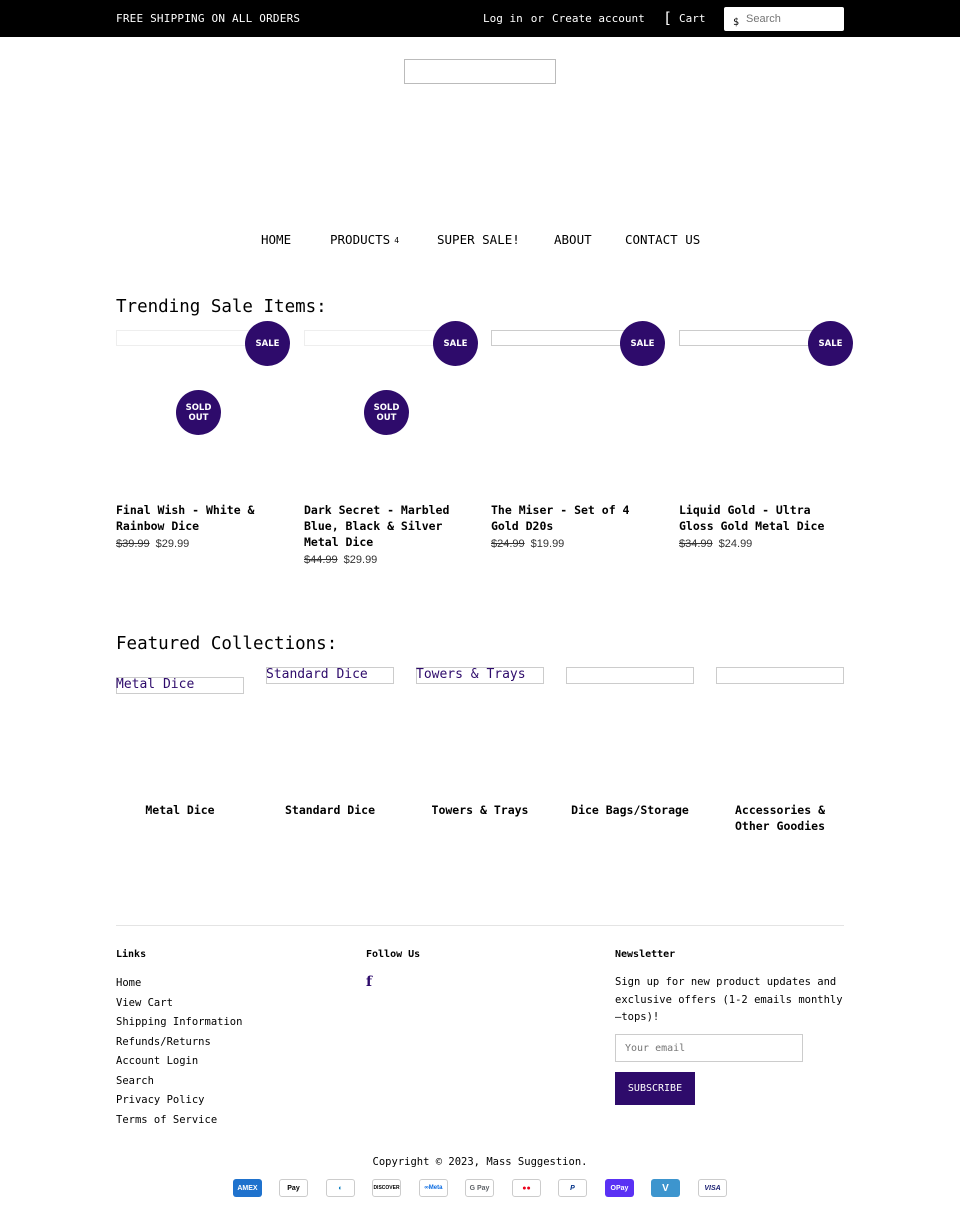 The width and height of the screenshot is (960, 1223). What do you see at coordinates (527, 544) in the screenshot?
I see `product-price: $24.99 $19.99` at bounding box center [527, 544].